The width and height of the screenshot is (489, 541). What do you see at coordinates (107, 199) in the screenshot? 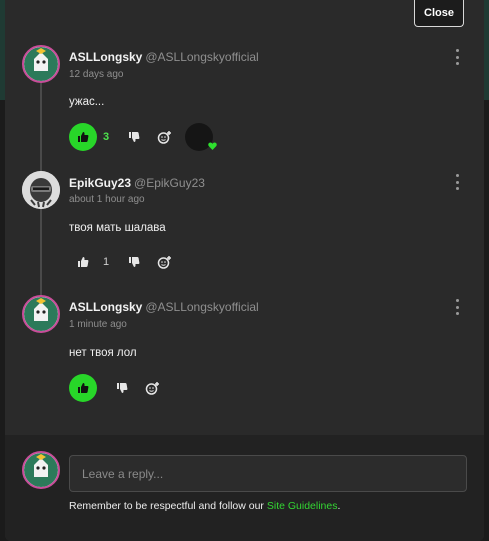
I see `comment-timestamp: about 1 hour ago` at bounding box center [107, 199].